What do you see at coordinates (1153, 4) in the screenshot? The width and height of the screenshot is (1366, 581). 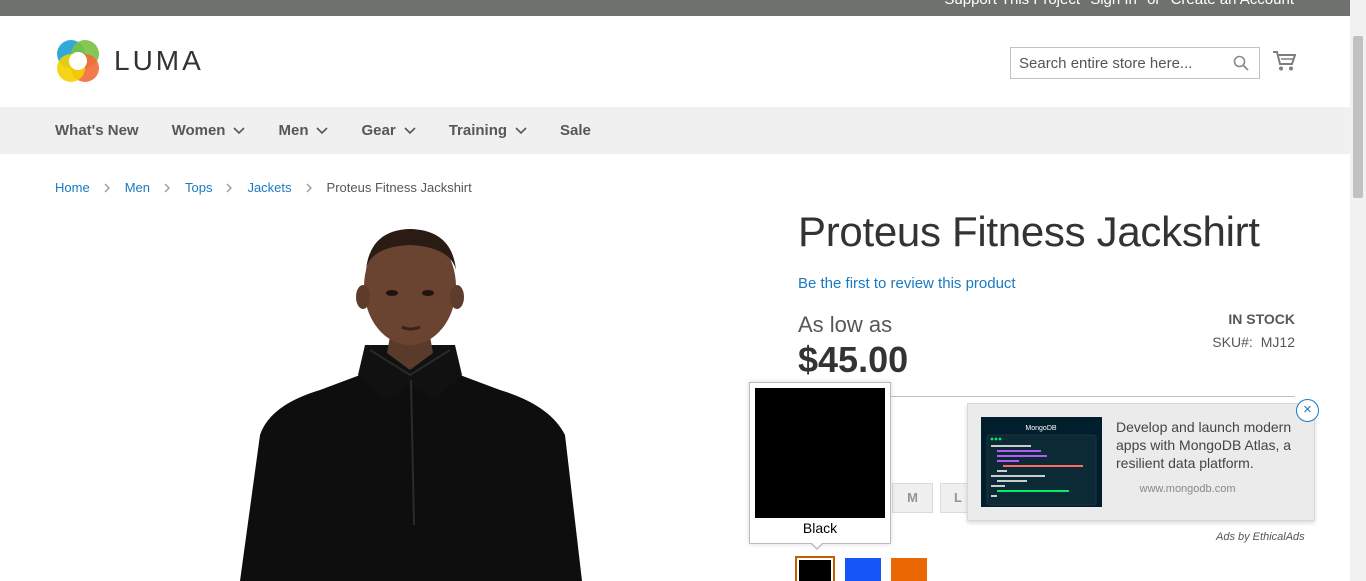 I see `or-text: or` at bounding box center [1153, 4].